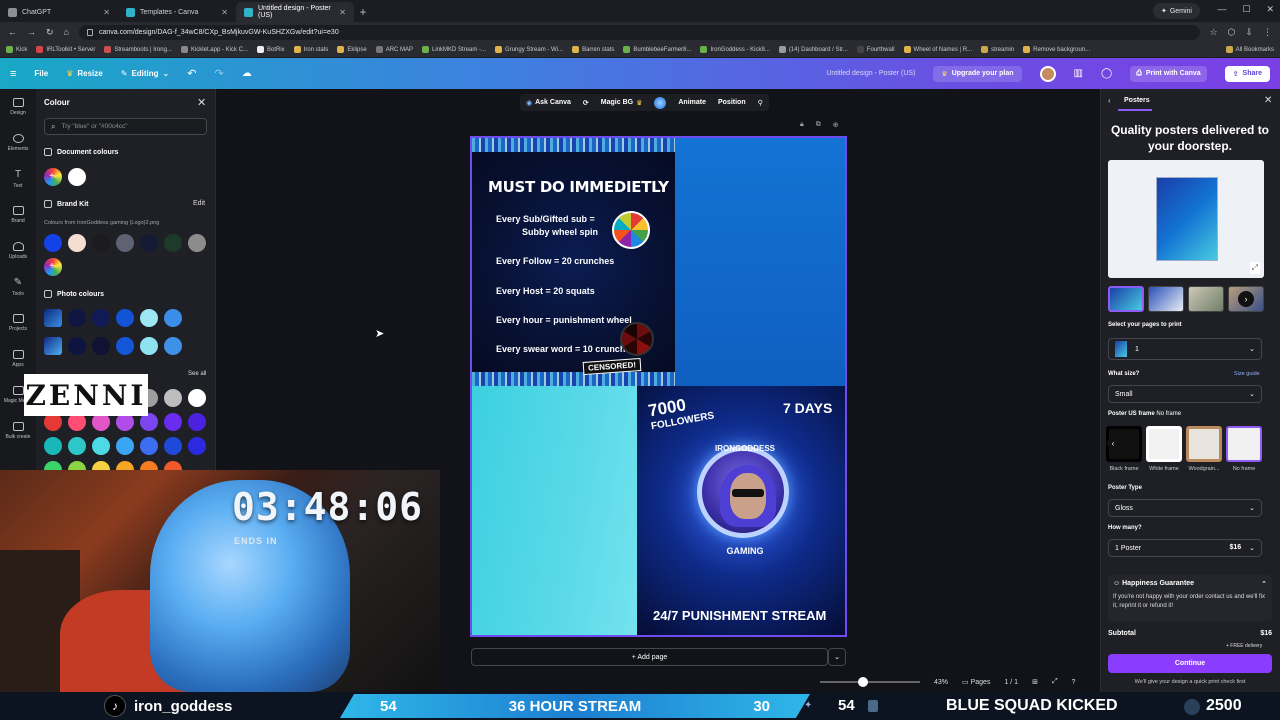  Describe the element at coordinates (548, 103) in the screenshot. I see `ask-canva-button: ◉ Ask Canva` at that location.